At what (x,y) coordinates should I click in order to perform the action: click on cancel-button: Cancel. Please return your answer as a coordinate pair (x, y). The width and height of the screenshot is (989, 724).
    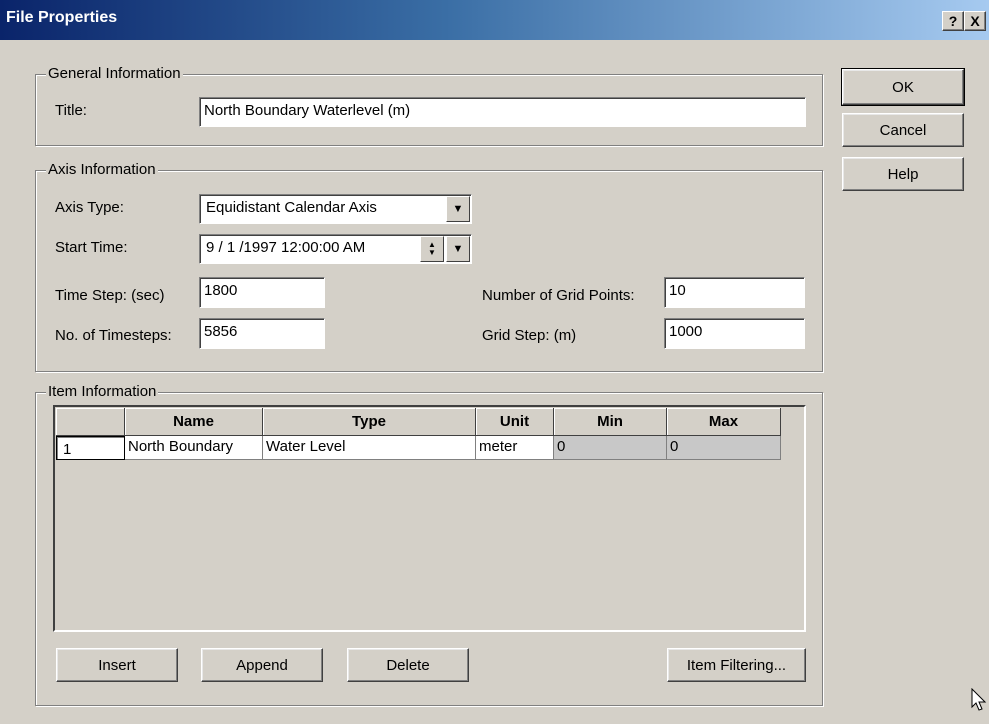
    Looking at the image, I should click on (903, 130).